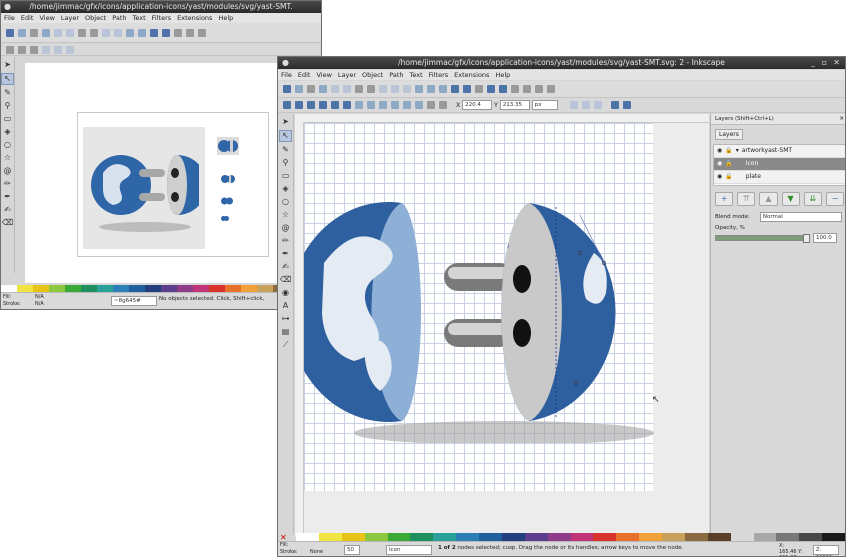 The width and height of the screenshot is (846, 557). I want to click on window-menu-icon: ●, so click(7, 7).